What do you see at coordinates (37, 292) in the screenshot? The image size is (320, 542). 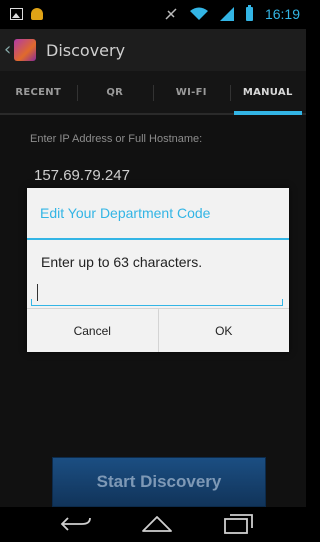 I see `text-caret` at bounding box center [37, 292].